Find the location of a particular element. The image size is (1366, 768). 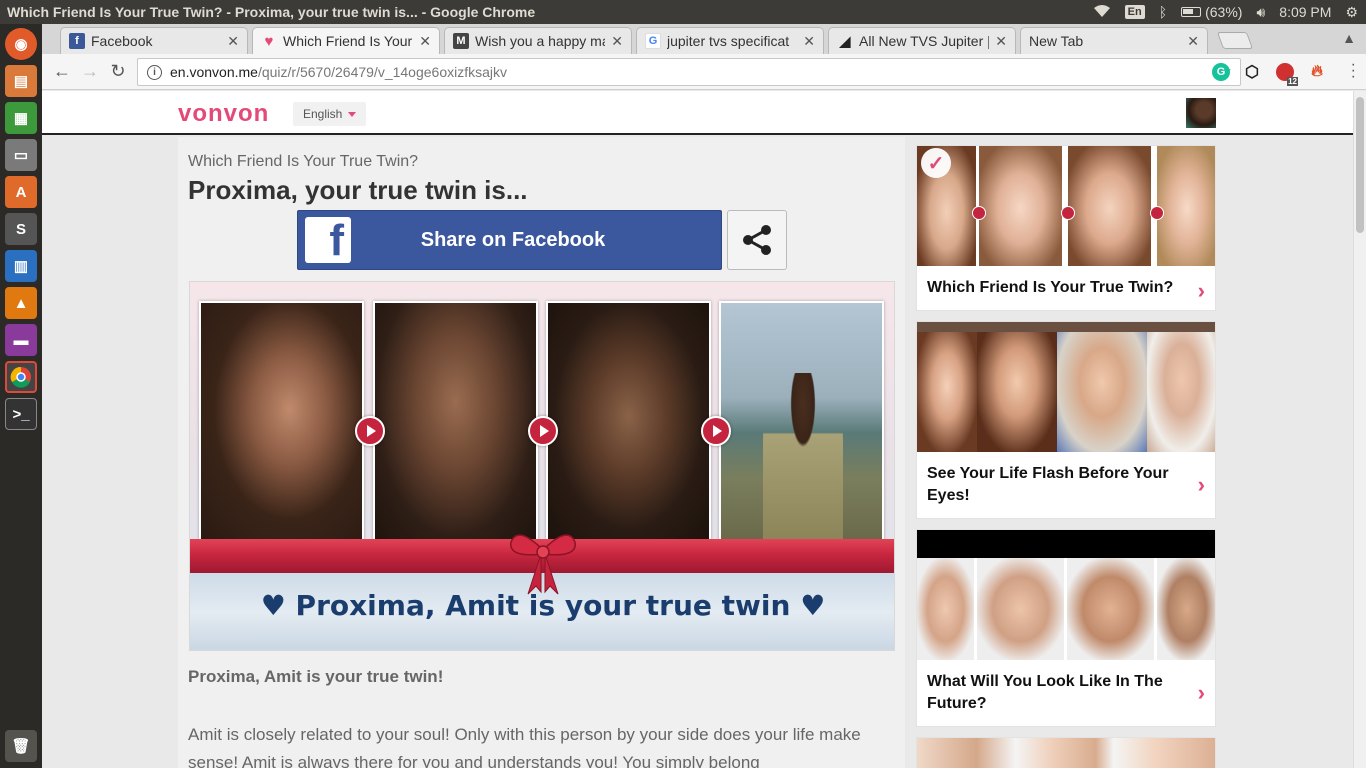

terminal-app-icon: >_ is located at coordinates (21, 414).